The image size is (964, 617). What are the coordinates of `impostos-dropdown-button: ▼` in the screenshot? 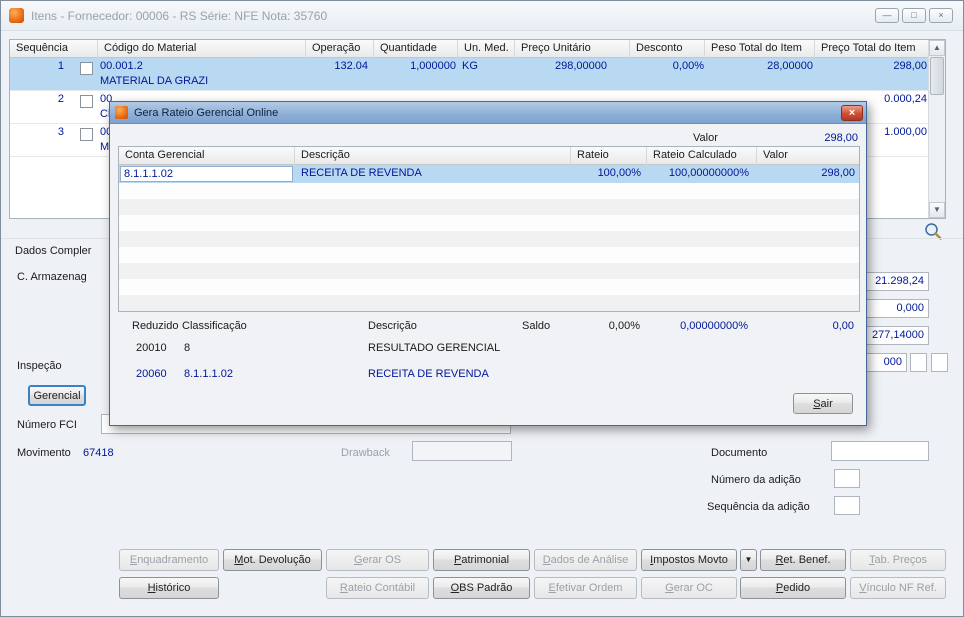 It's located at (748, 560).